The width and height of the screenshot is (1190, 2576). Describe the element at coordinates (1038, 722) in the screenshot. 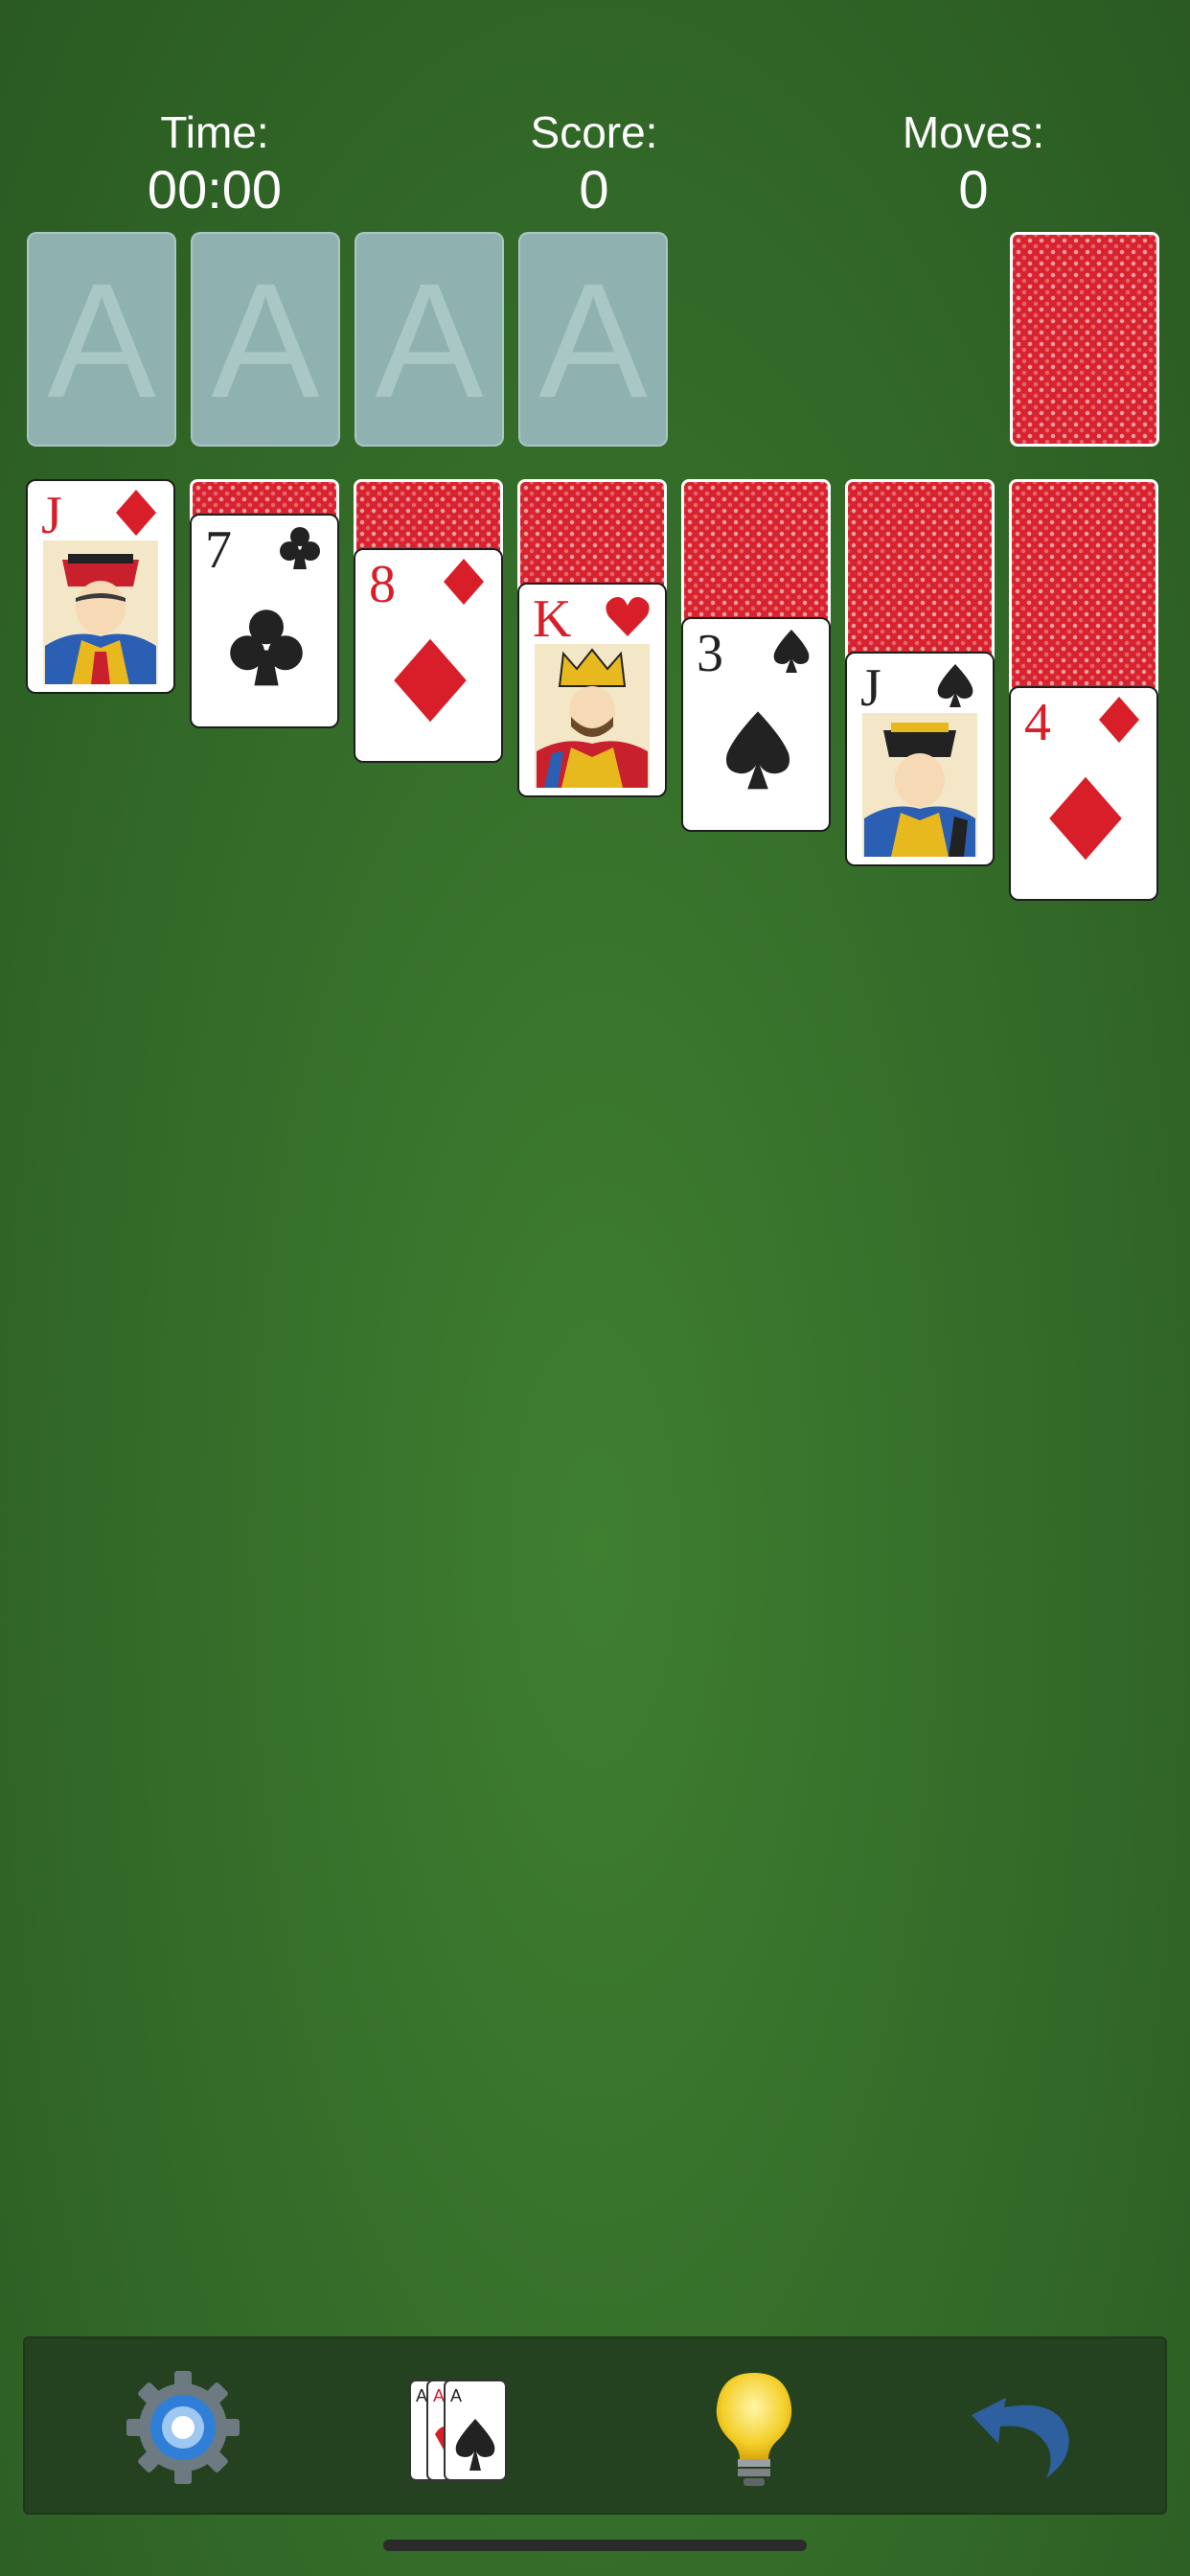

I see `card-rank: 4` at that location.